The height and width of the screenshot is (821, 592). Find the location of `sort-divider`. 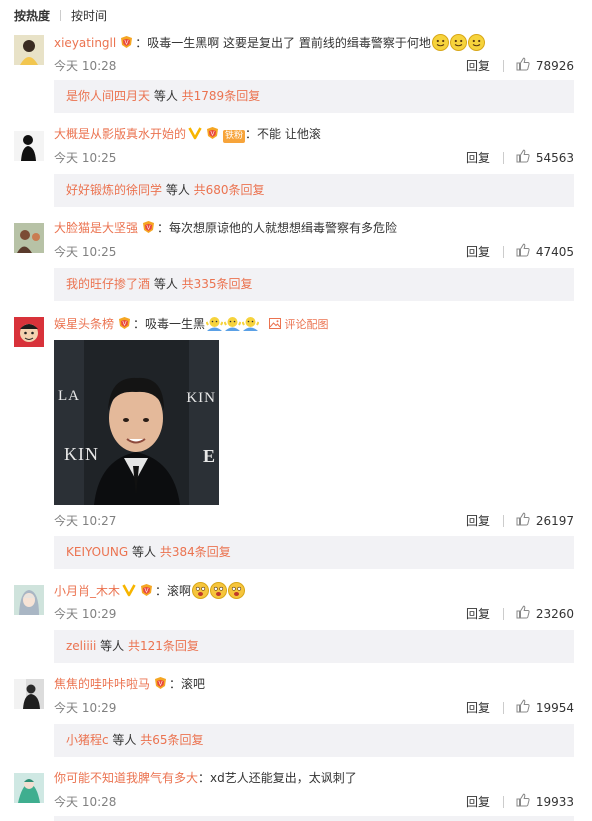

sort-divider is located at coordinates (61, 15).